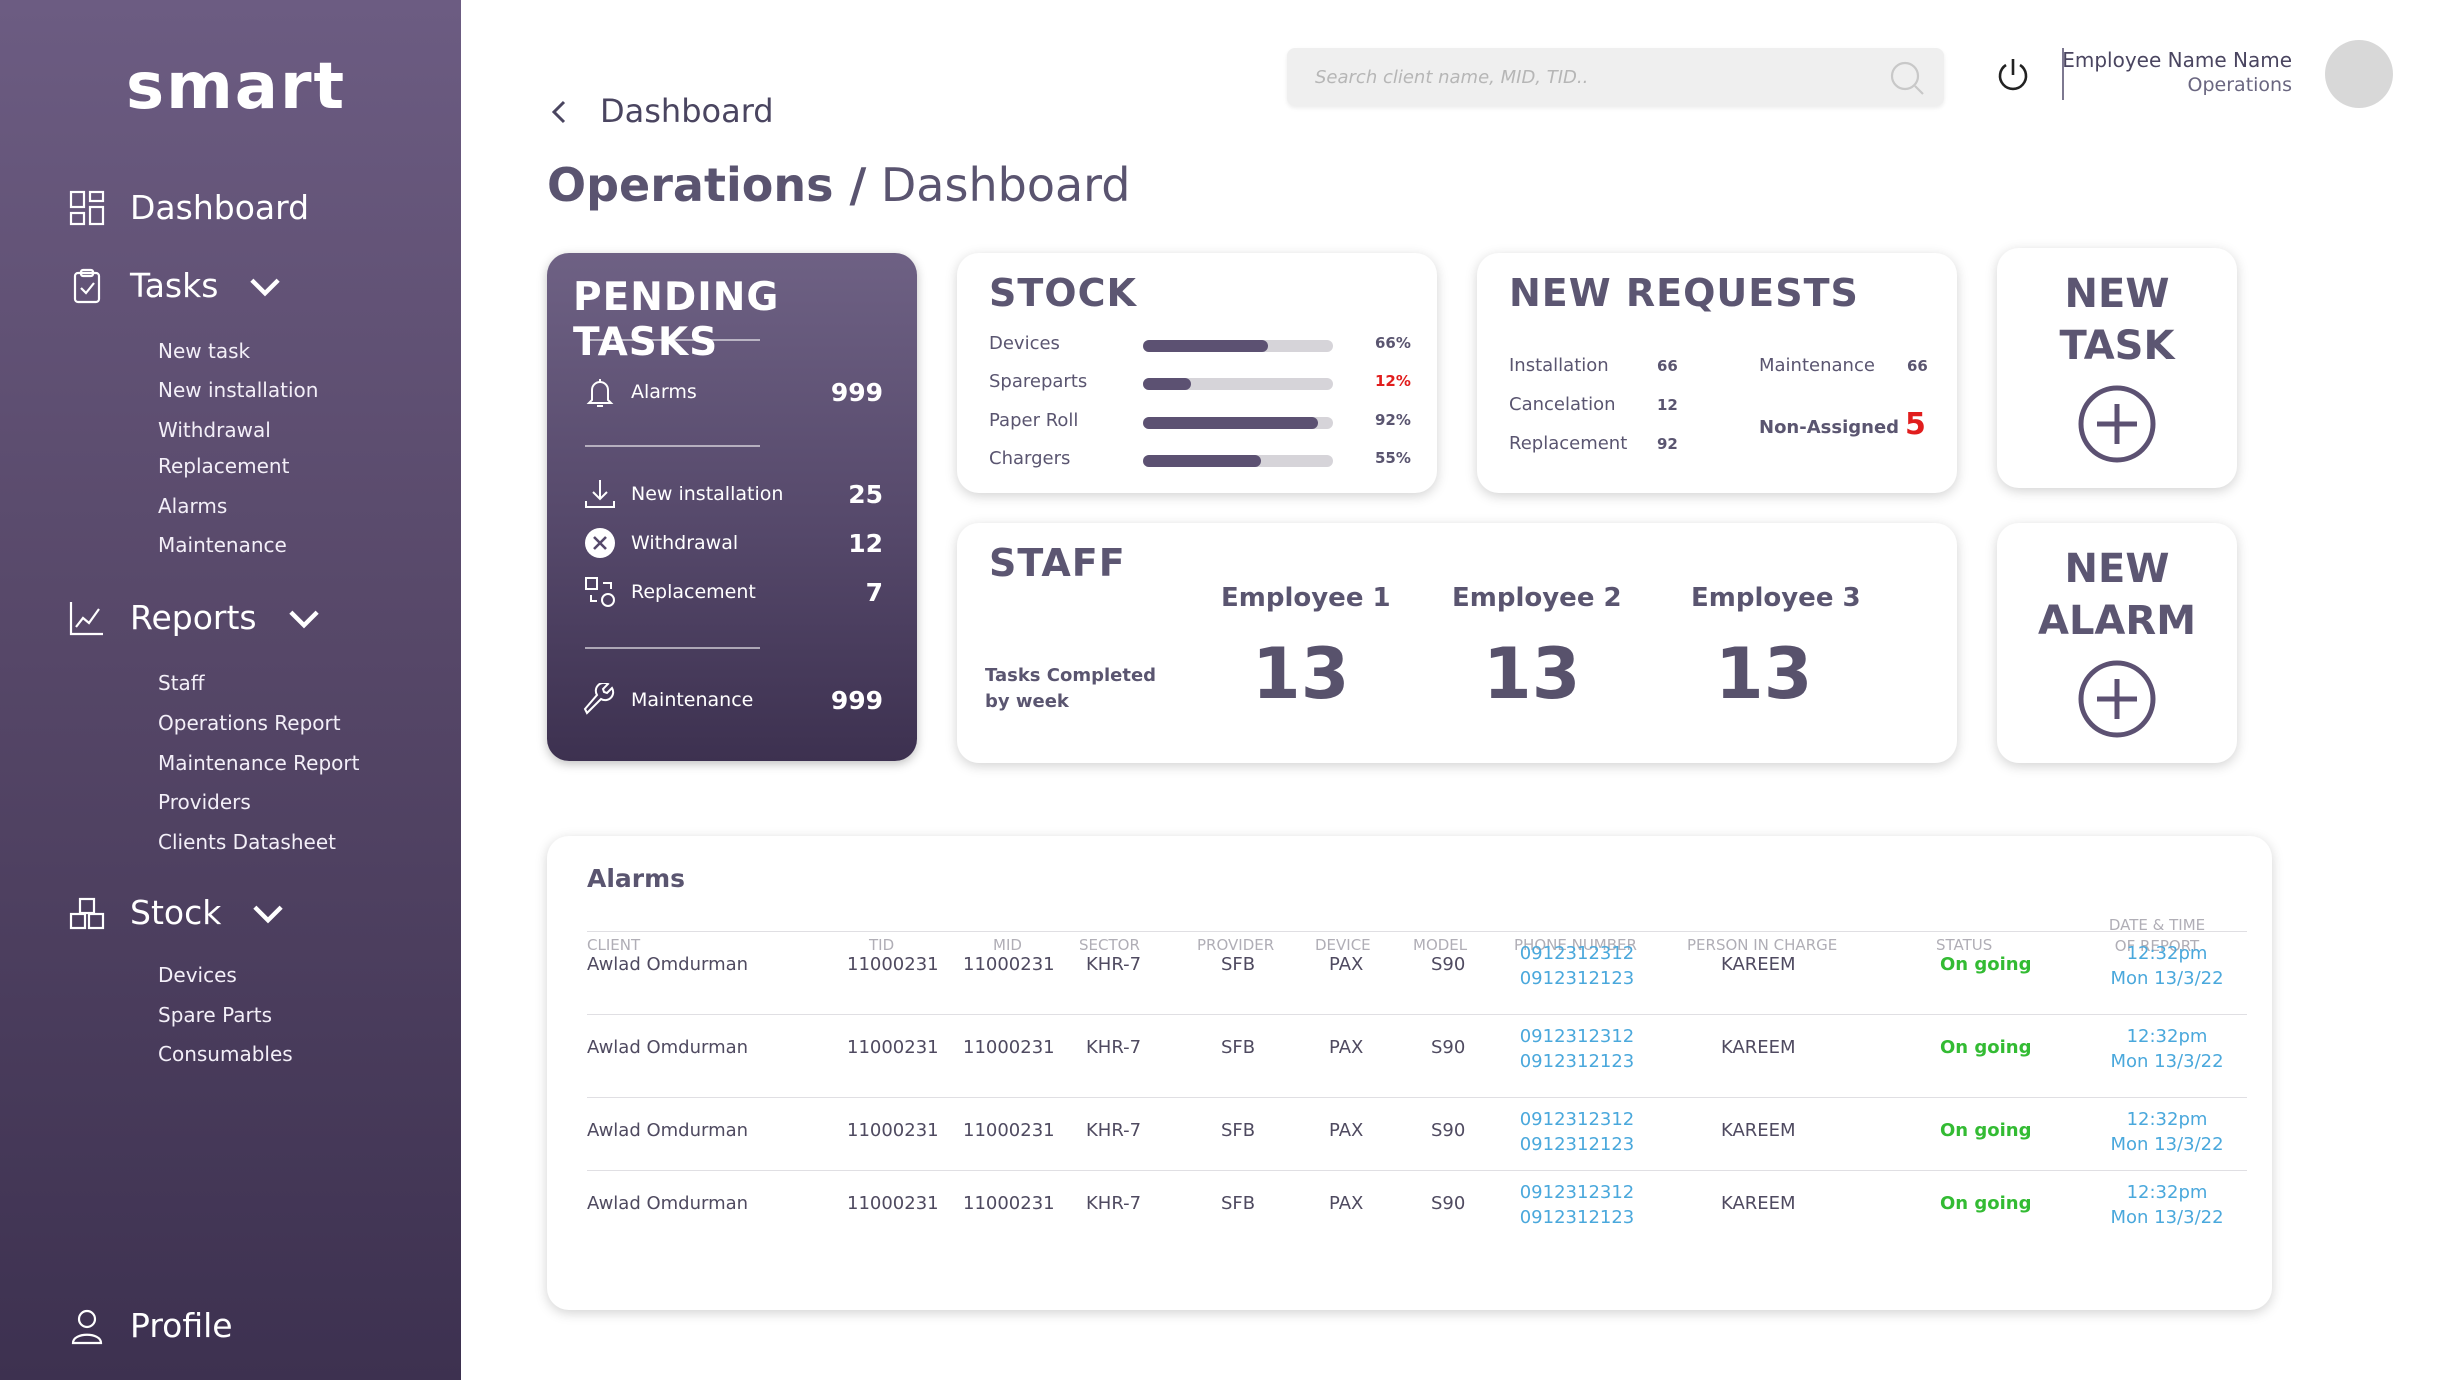  I want to click on back-icon, so click(559, 112).